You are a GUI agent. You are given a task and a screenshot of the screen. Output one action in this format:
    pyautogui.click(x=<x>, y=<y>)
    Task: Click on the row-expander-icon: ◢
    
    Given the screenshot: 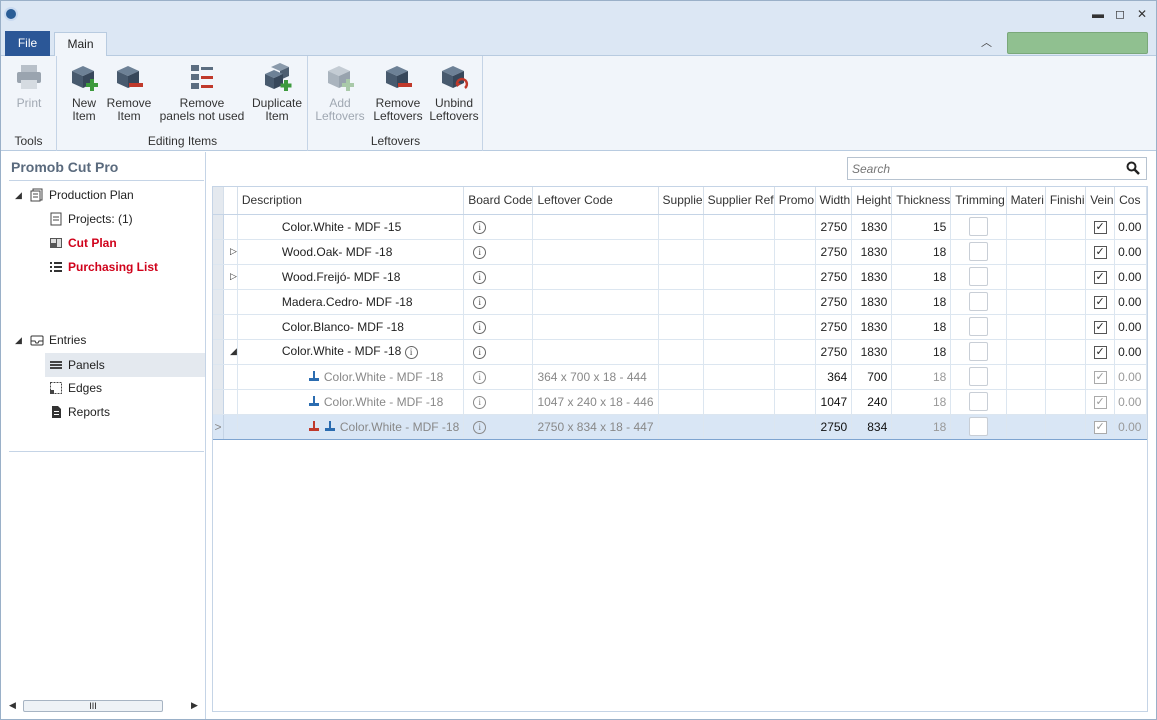 What is the action you would take?
    pyautogui.click(x=230, y=352)
    